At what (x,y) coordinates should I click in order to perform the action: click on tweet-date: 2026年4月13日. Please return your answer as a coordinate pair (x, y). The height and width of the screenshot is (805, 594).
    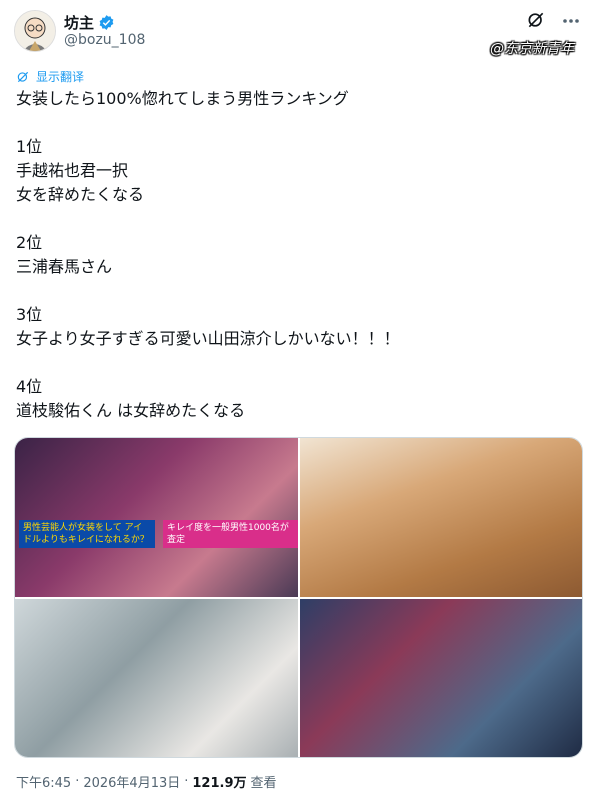
    Looking at the image, I should click on (131, 781).